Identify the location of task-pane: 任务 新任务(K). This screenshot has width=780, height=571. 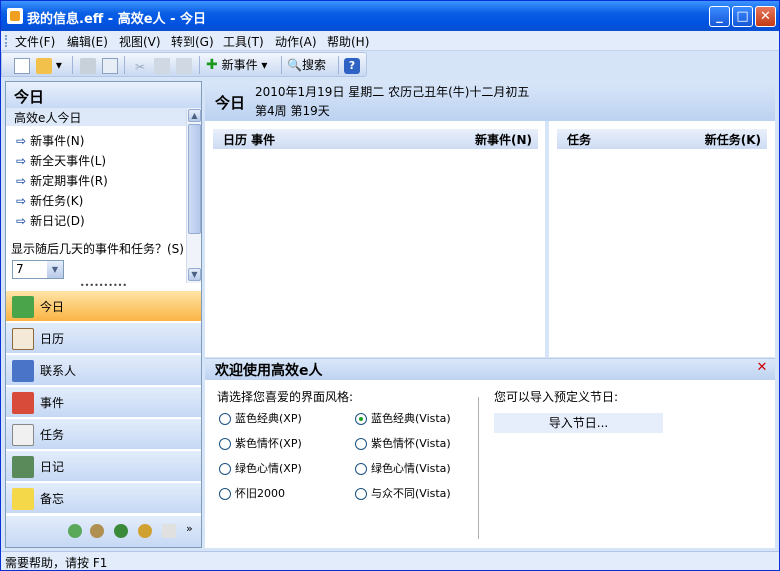
(662, 239).